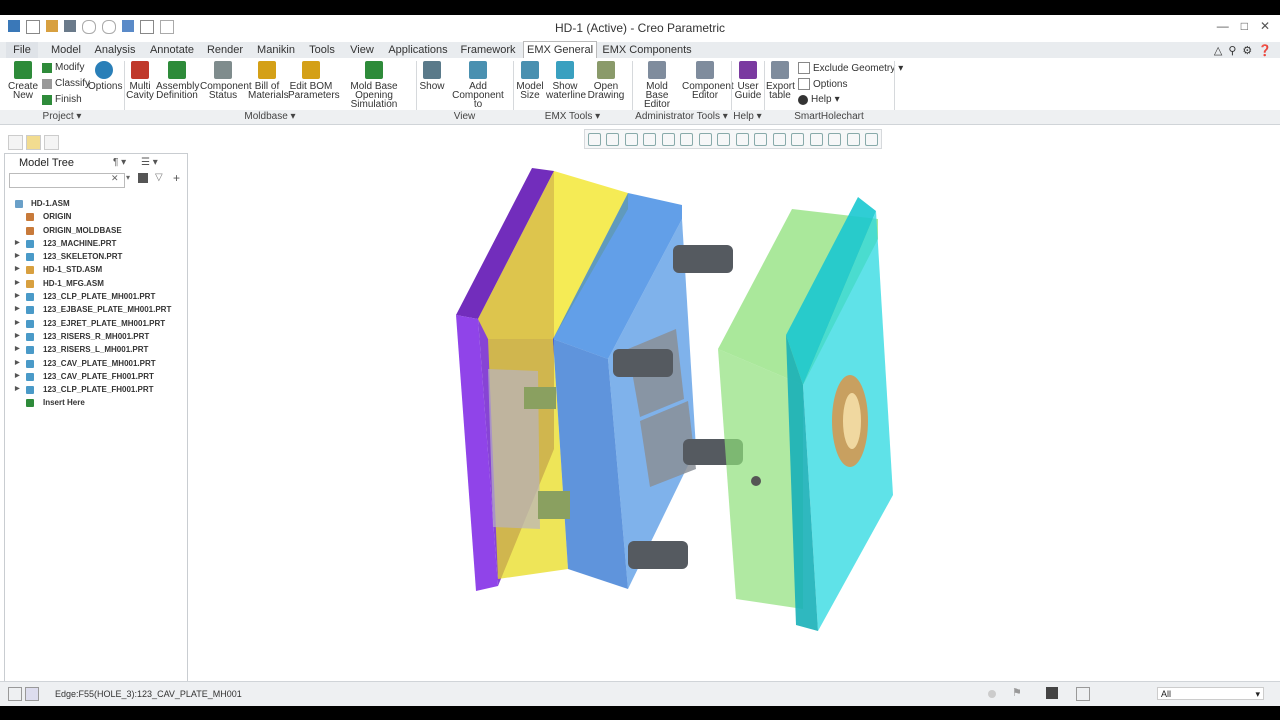 Image resolution: width=1280 pixels, height=720 pixels. Describe the element at coordinates (172, 50) in the screenshot. I see `tab-annotate: Annotate` at that location.